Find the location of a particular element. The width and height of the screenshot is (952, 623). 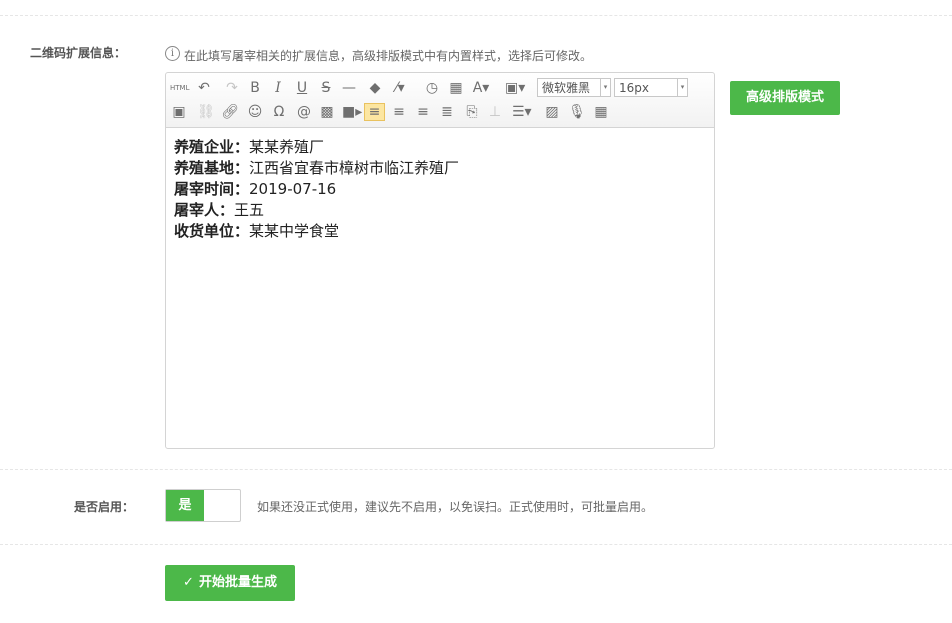

image-gallery-icon: ▨ is located at coordinates (552, 112).